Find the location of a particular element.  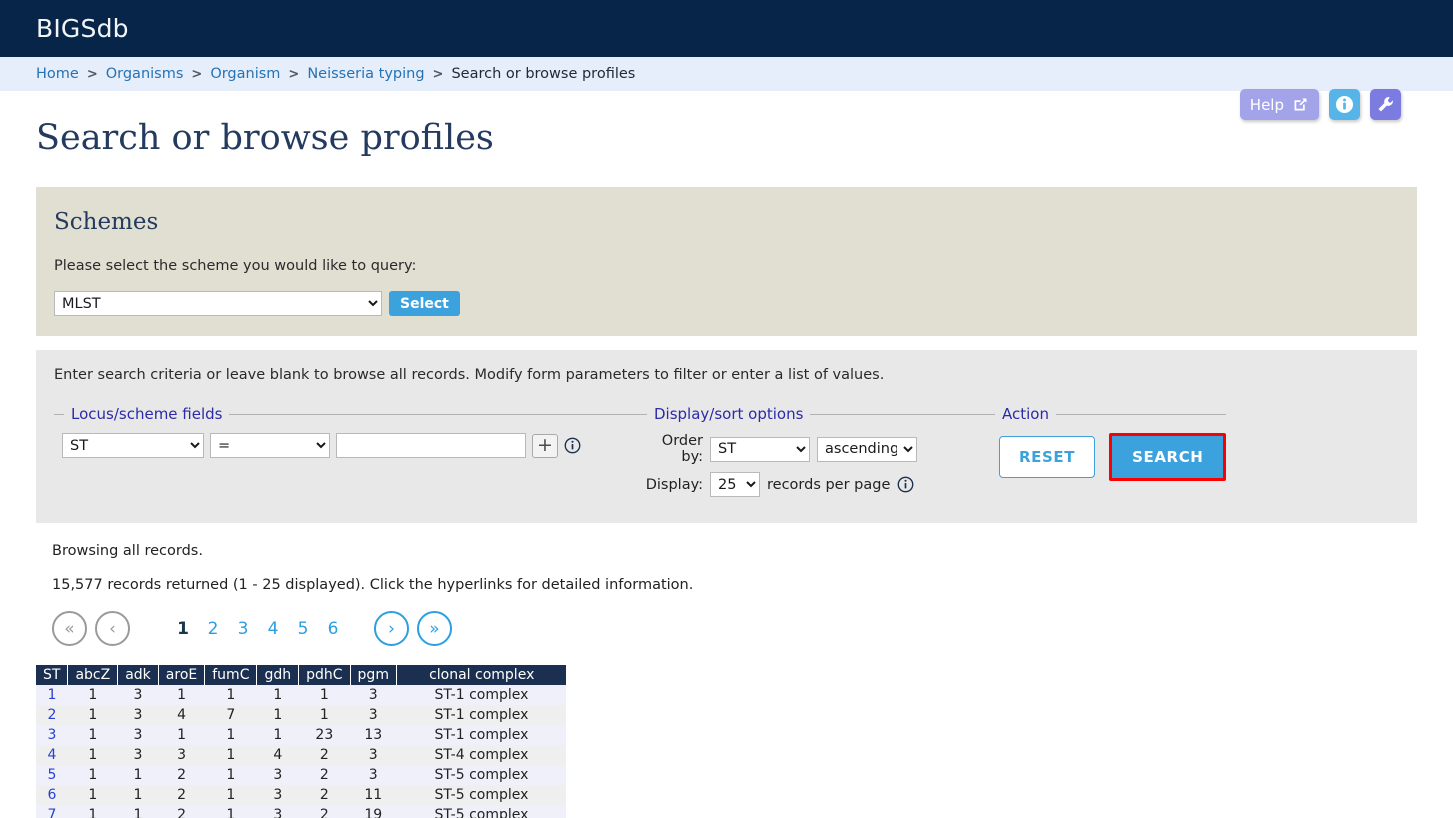

st-profile-link: 4 is located at coordinates (52, 755).